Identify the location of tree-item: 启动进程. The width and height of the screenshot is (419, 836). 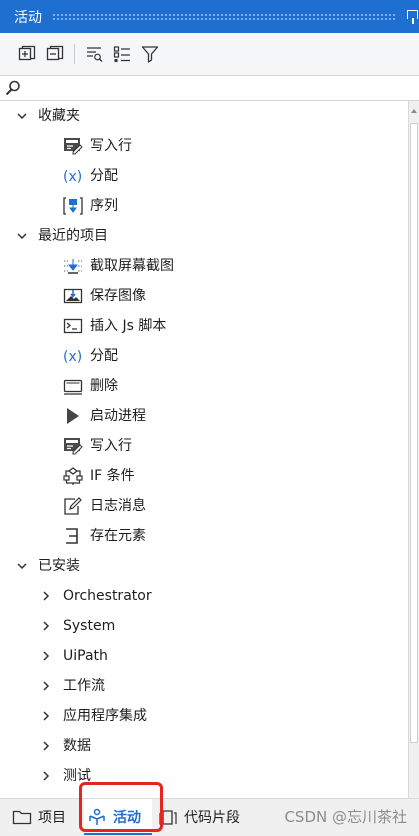
(204, 416).